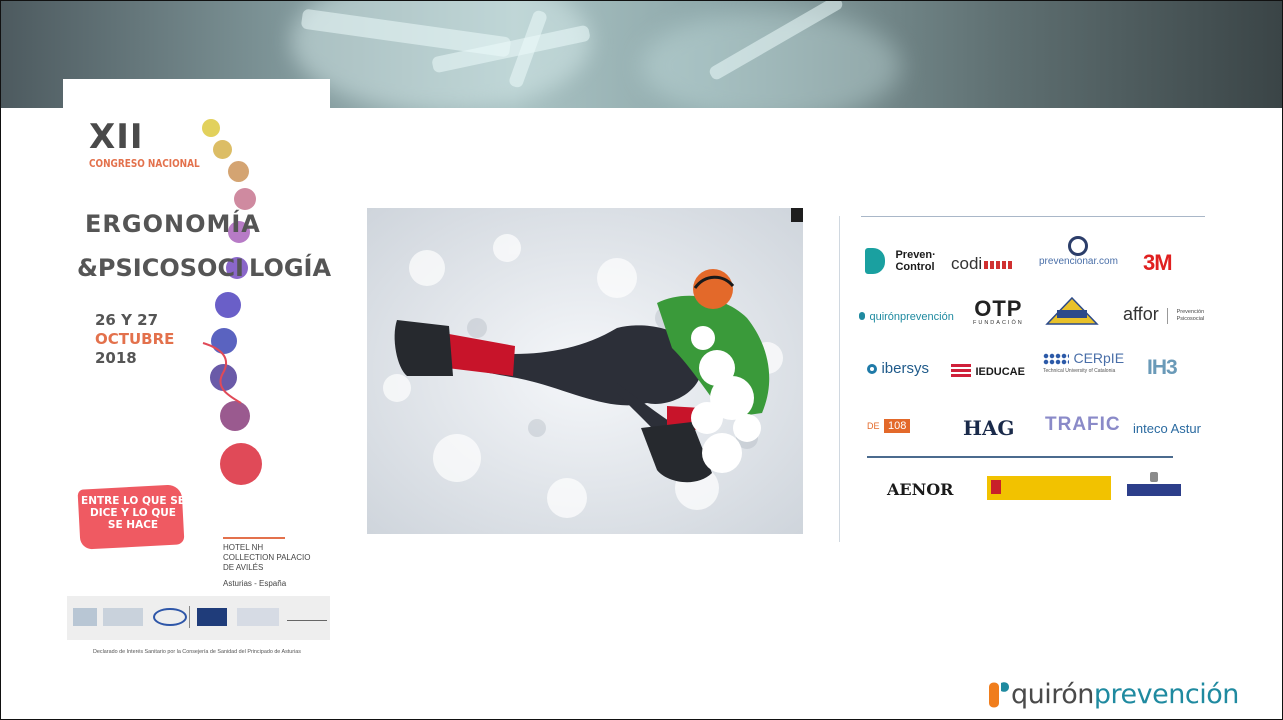 The height and width of the screenshot is (720, 1283). I want to click on prevencontrol-icon, so click(875, 261).